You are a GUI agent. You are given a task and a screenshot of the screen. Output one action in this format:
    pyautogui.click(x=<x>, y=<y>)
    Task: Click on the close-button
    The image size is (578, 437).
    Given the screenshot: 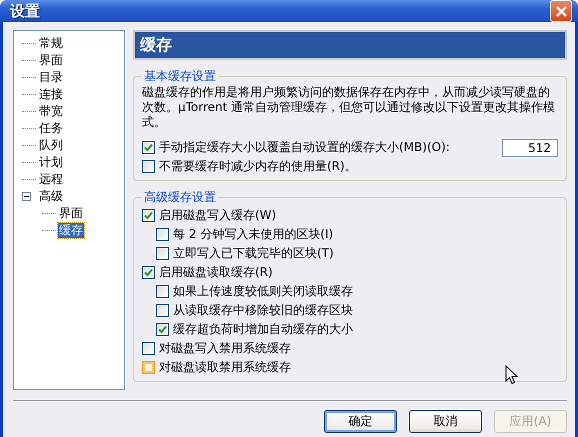 What is the action you would take?
    pyautogui.click(x=561, y=11)
    